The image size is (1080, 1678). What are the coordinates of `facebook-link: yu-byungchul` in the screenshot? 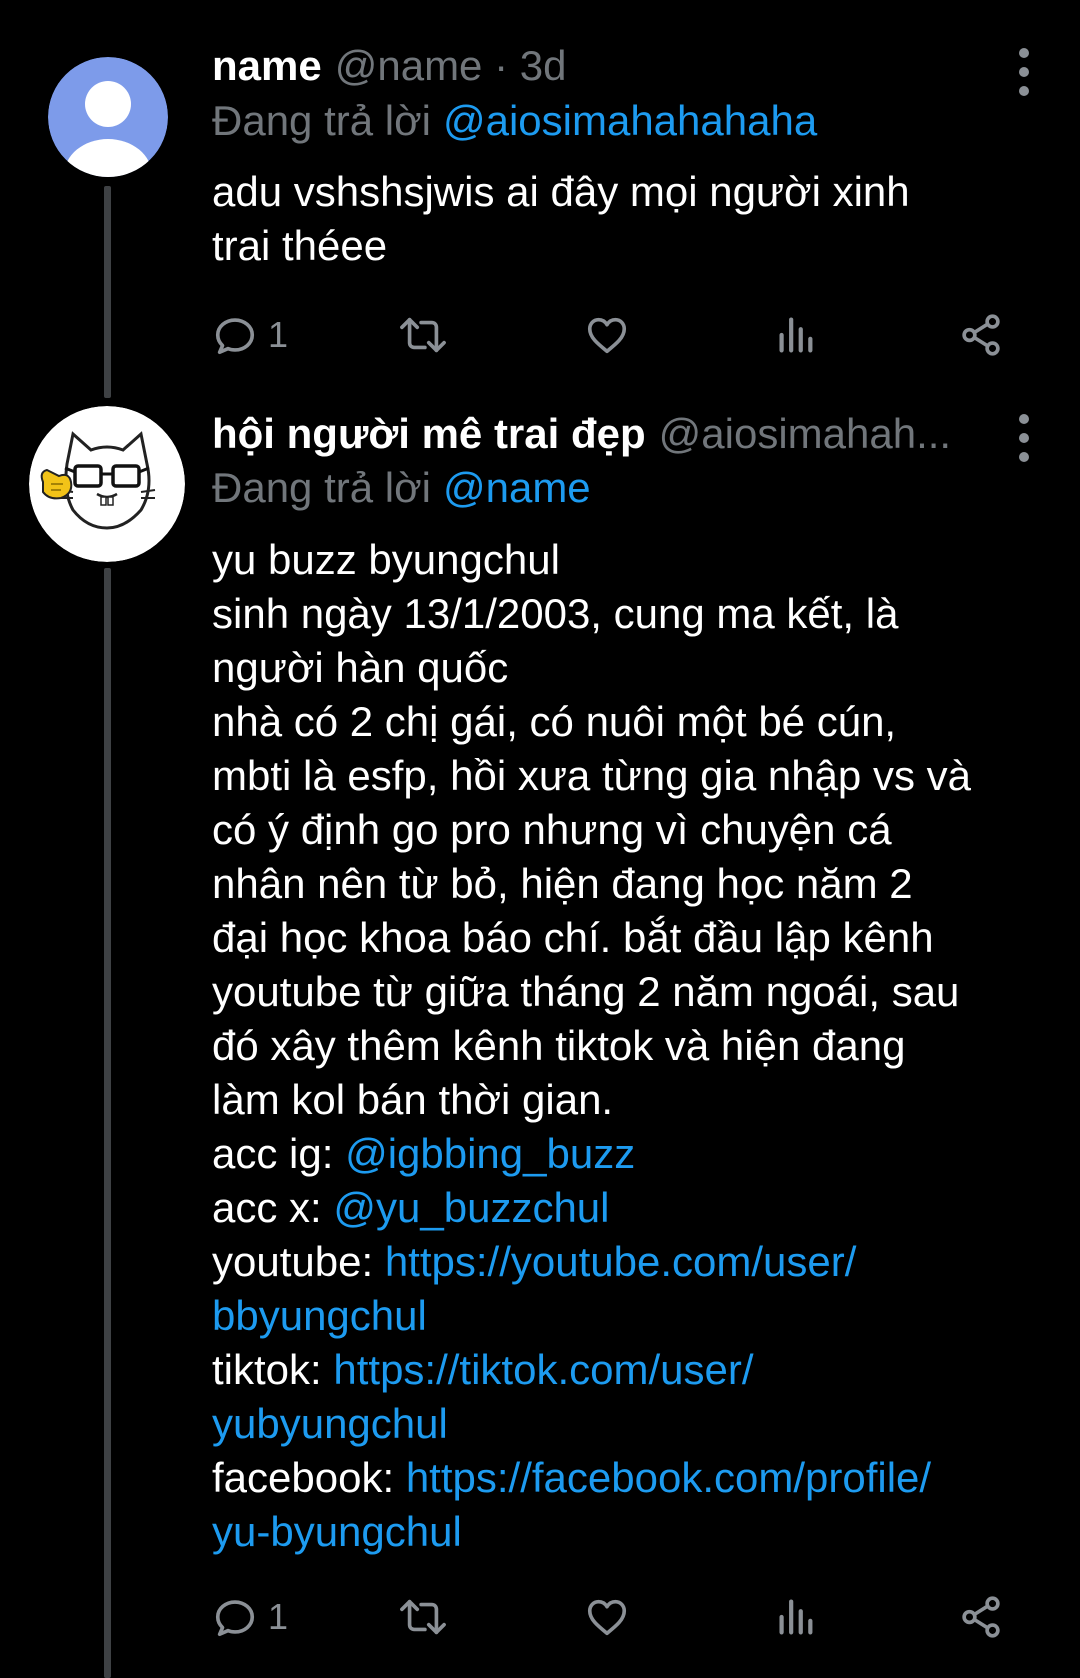 It's located at (337, 1531).